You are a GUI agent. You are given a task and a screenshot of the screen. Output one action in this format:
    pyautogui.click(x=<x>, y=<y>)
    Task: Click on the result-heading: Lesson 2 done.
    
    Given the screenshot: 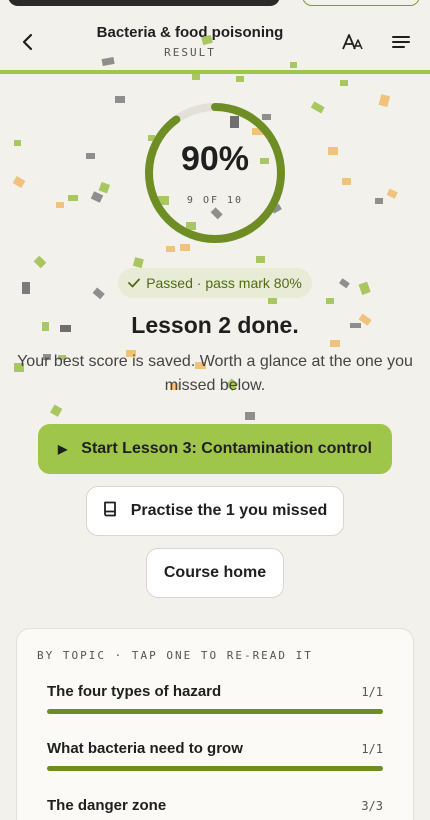 What is the action you would take?
    pyautogui.click(x=215, y=325)
    